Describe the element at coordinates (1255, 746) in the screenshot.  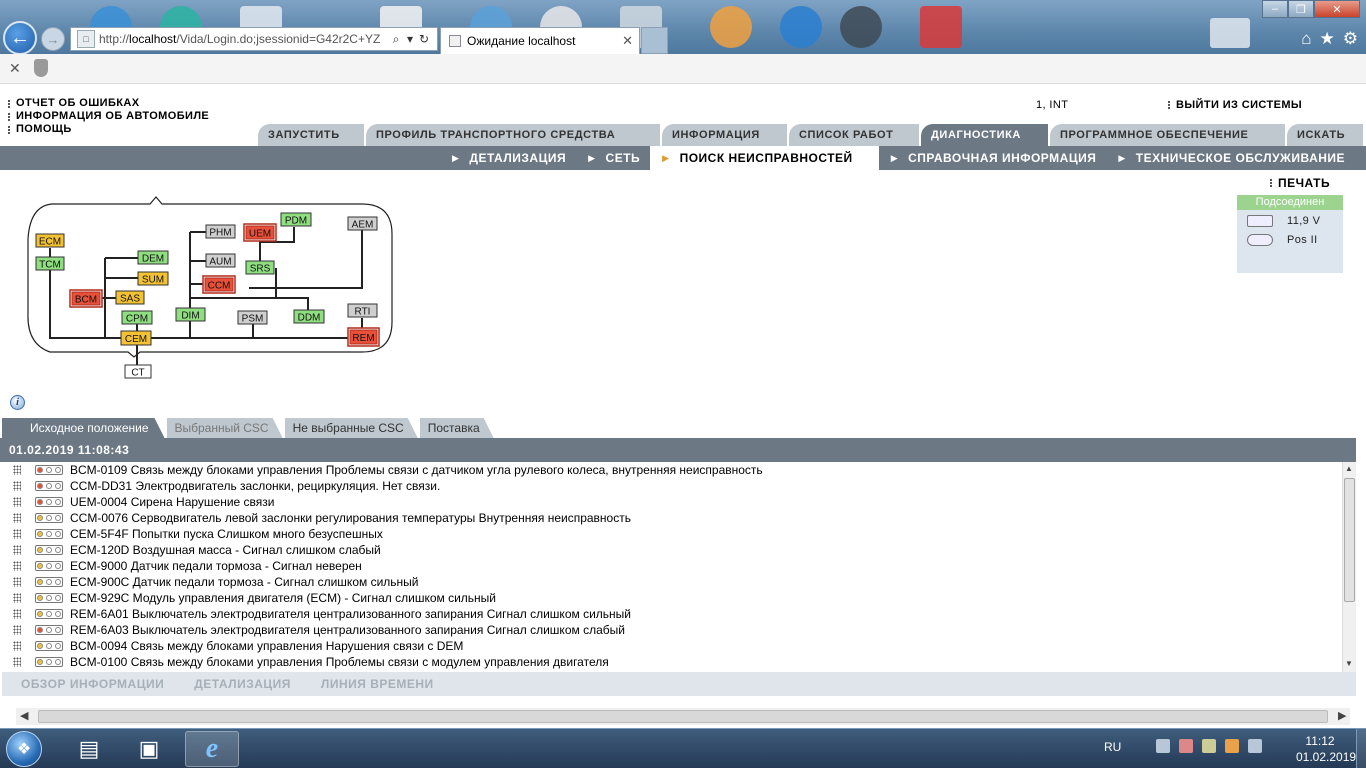
I see `volume-icon` at that location.